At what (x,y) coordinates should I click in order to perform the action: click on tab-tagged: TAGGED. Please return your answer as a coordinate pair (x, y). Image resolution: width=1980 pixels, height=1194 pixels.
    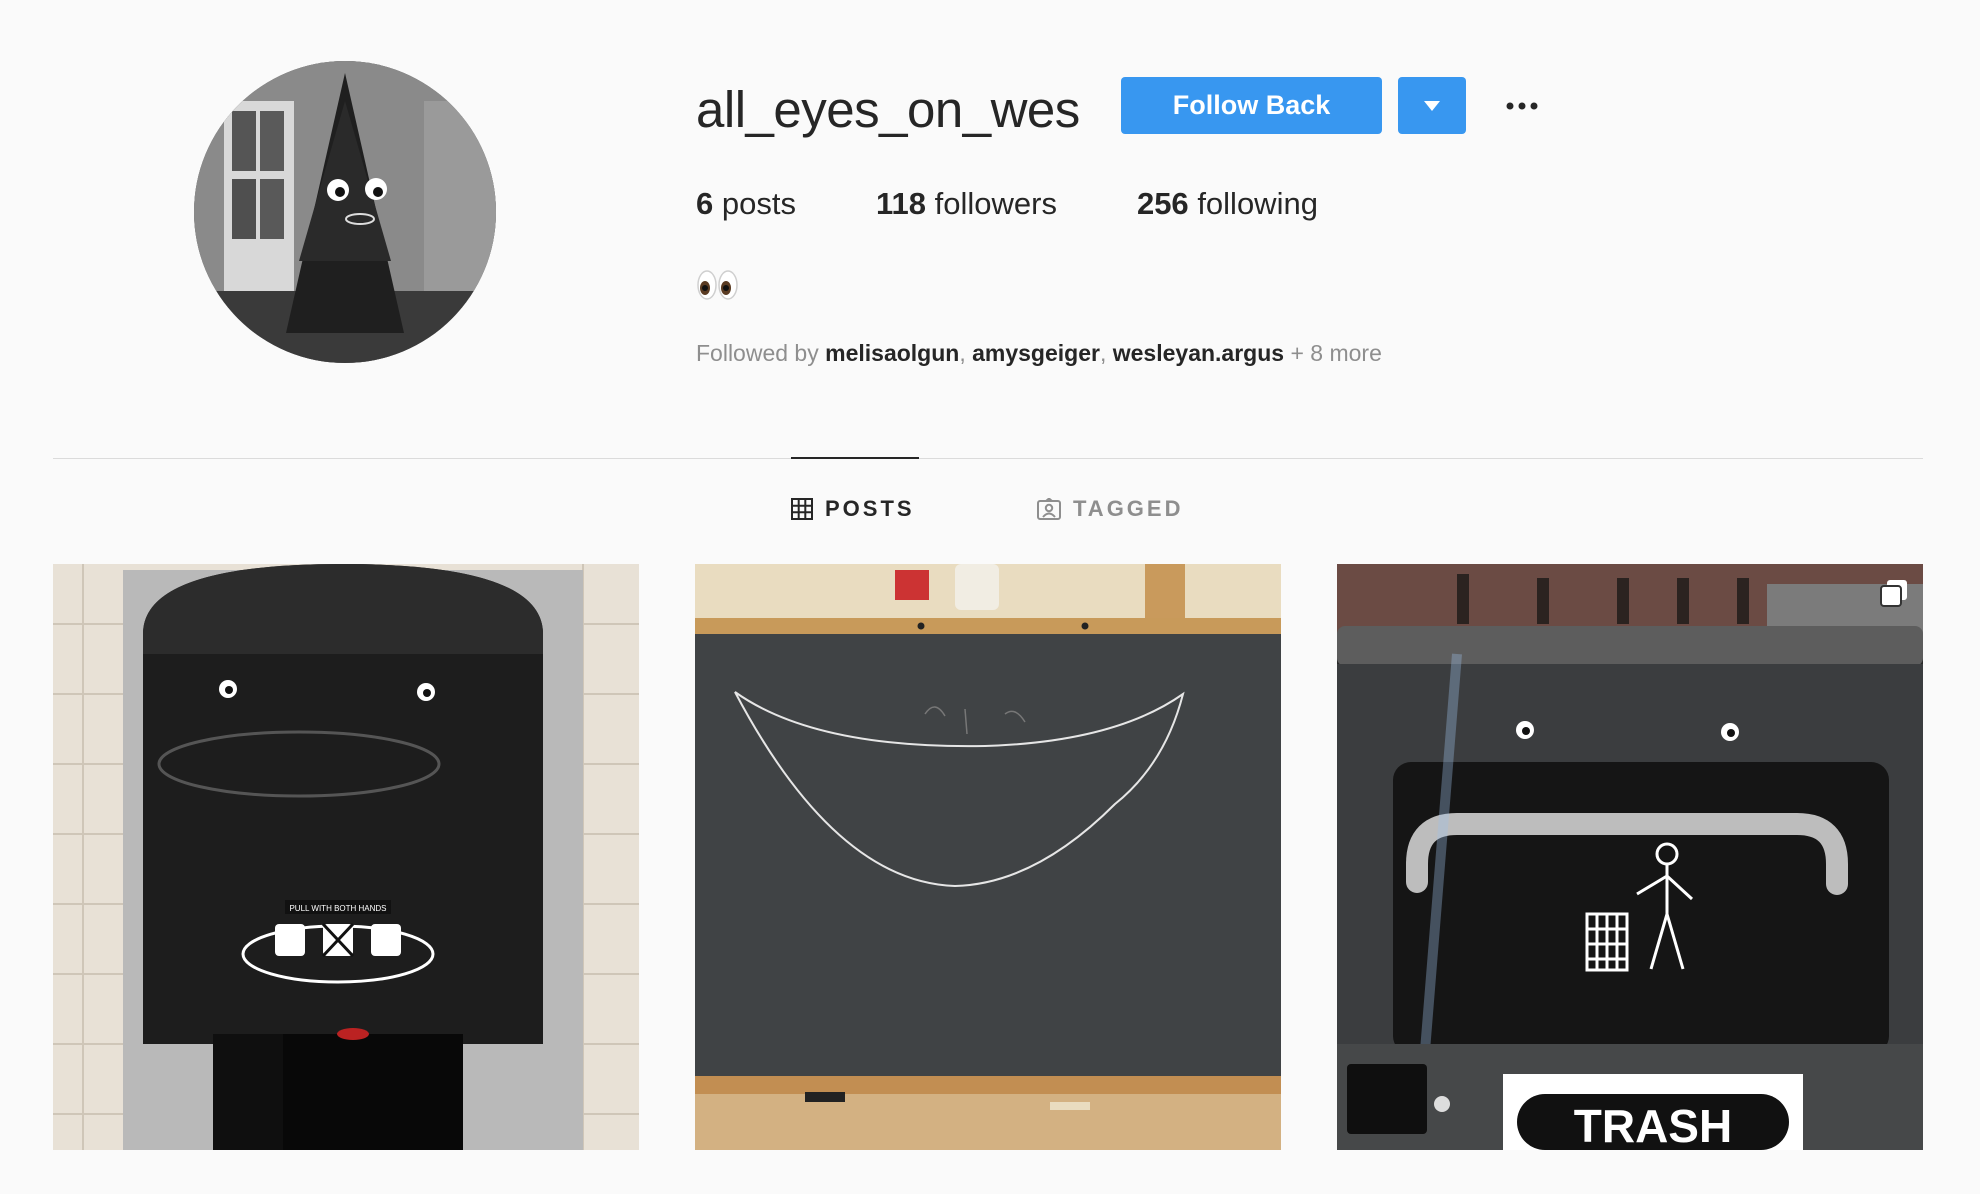
    Looking at the image, I should click on (1110, 509).